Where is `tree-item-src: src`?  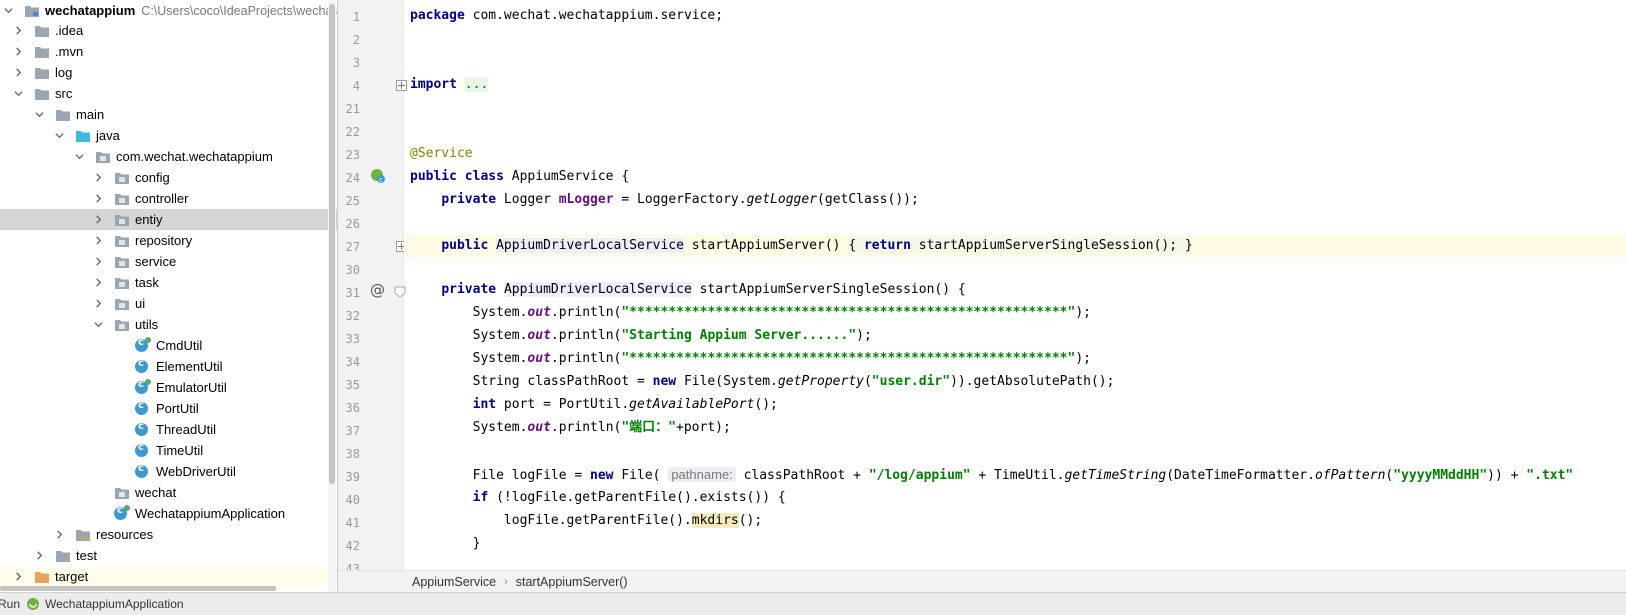
tree-item-src: src is located at coordinates (168, 93).